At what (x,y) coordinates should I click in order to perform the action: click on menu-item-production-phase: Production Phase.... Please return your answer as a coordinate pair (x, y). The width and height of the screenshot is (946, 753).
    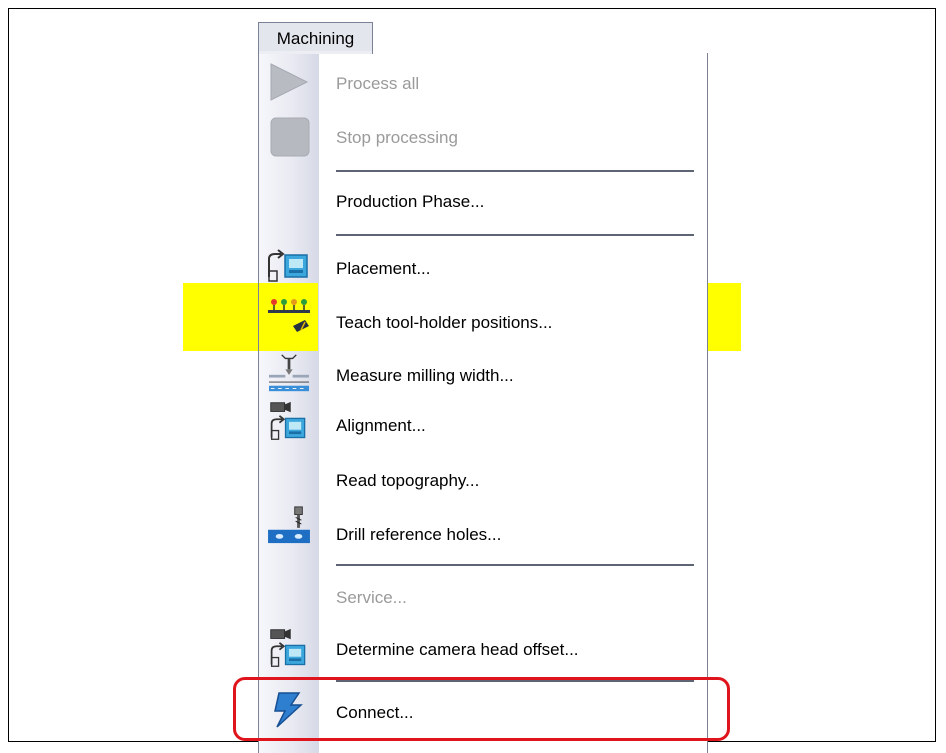
    Looking at the image, I should click on (410, 202).